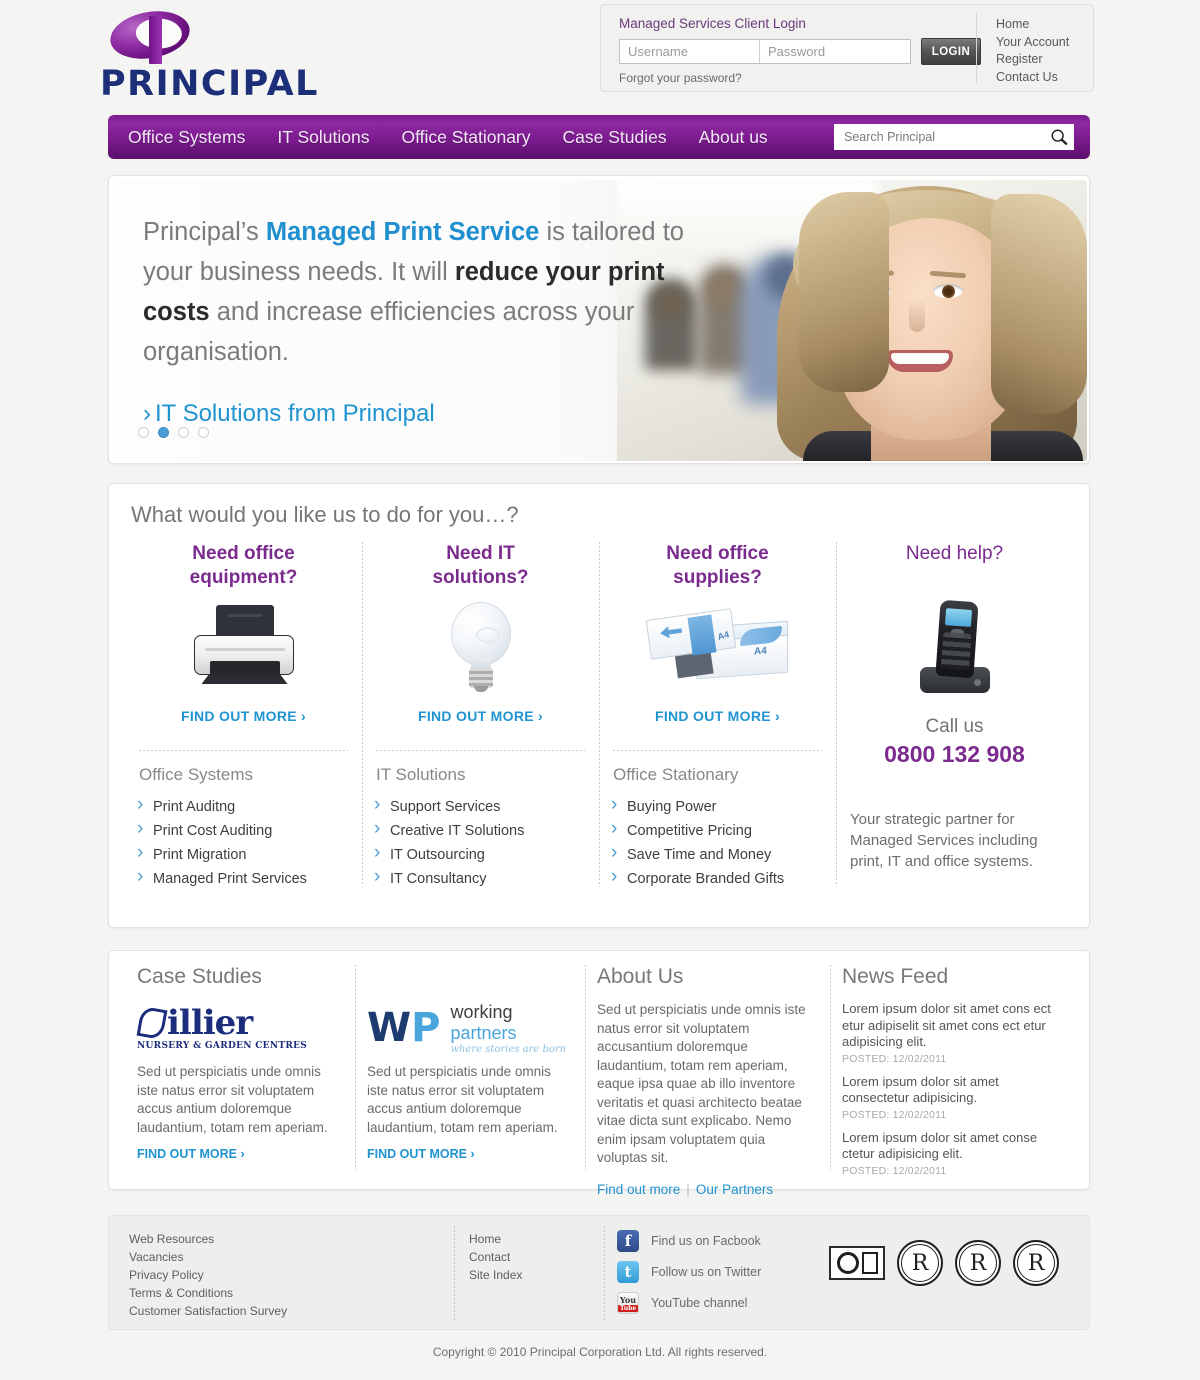 The width and height of the screenshot is (1200, 1380). Describe the element at coordinates (1059, 137) in the screenshot. I see `magnifier-icon` at that location.